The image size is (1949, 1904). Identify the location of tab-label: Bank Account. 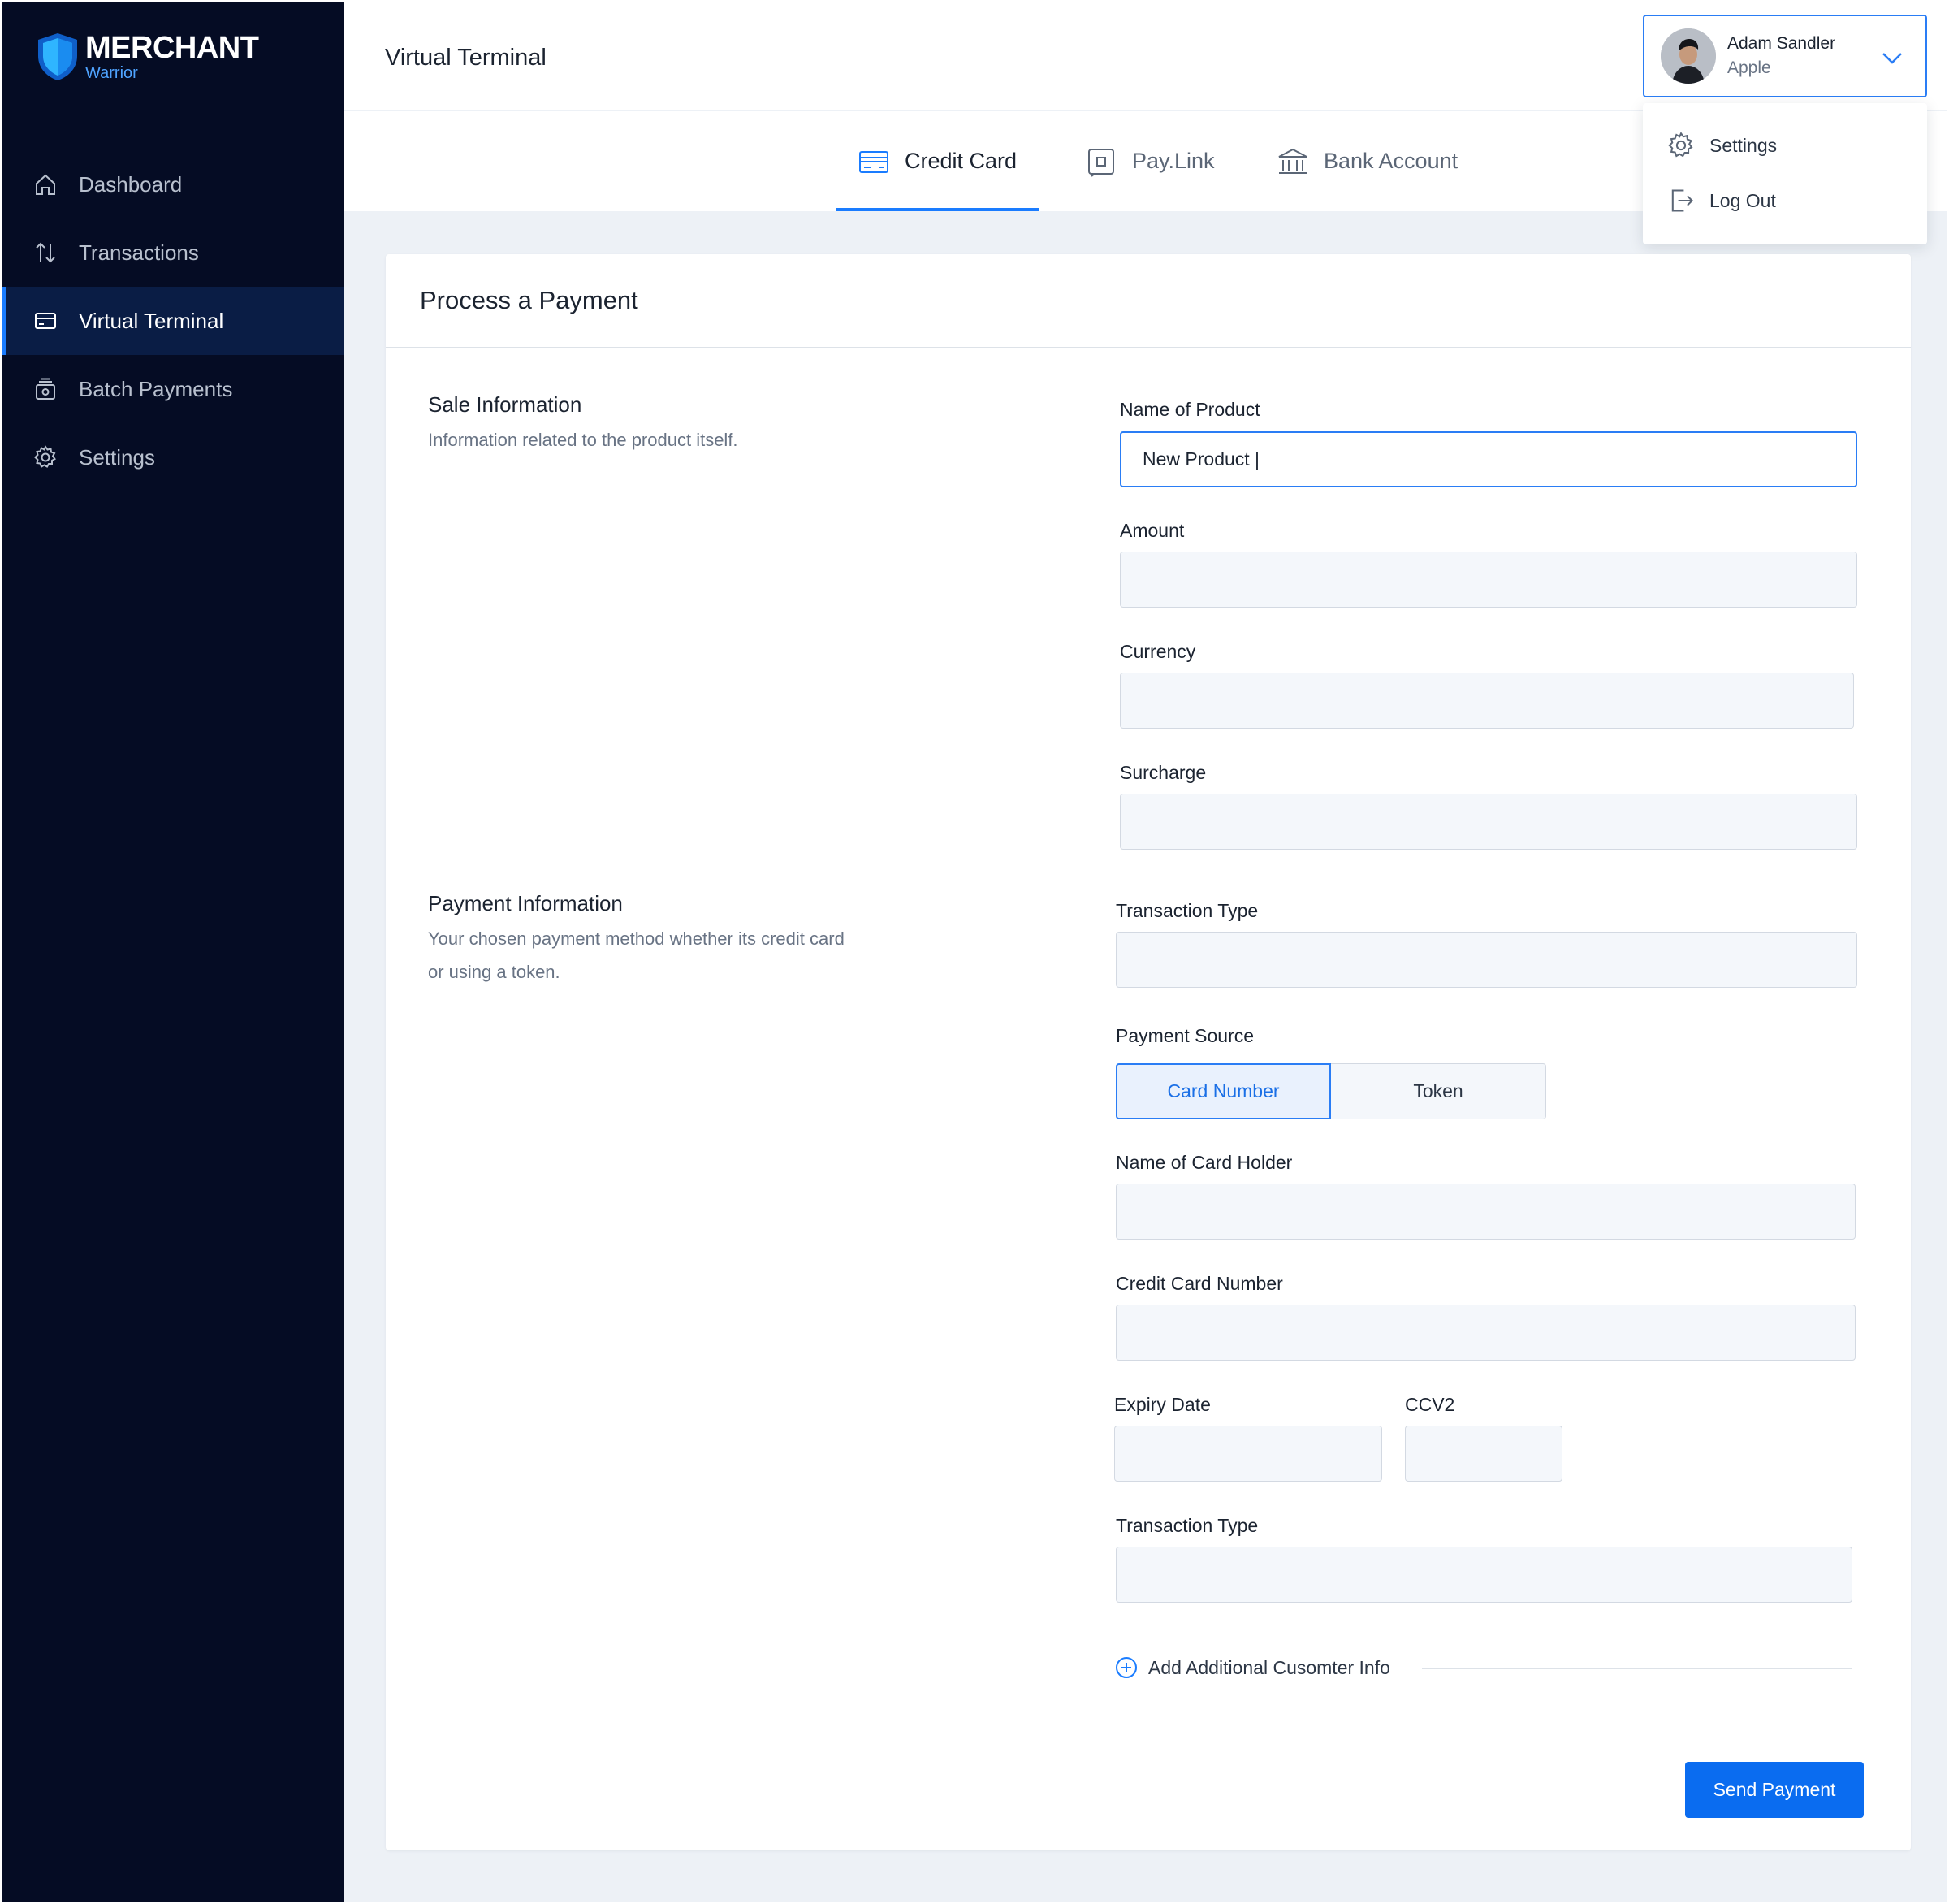
(1391, 161).